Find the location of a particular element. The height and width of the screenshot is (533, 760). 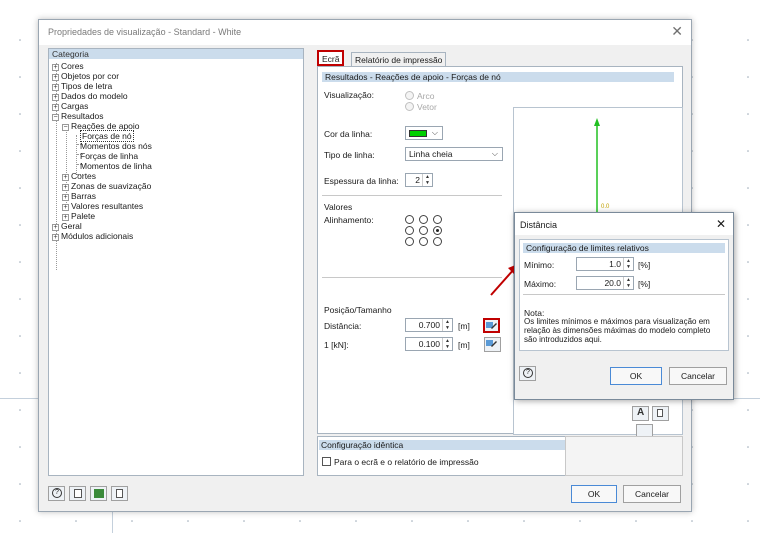

tab-ecra: Ecrã is located at coordinates (331, 58).